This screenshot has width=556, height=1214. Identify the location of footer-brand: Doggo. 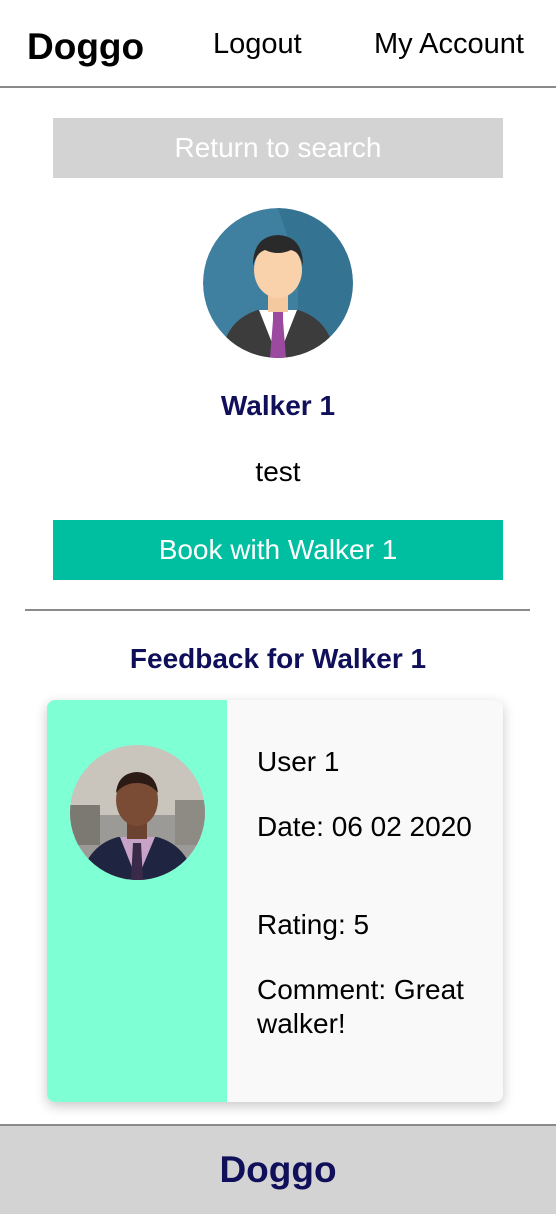
(278, 1169).